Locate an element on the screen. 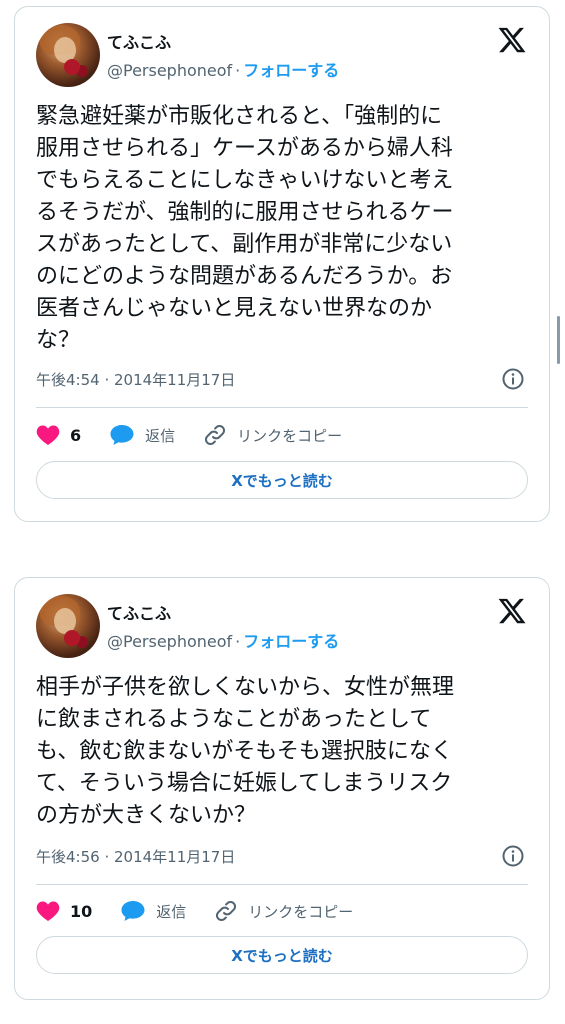  like-count: 6 is located at coordinates (76, 435).